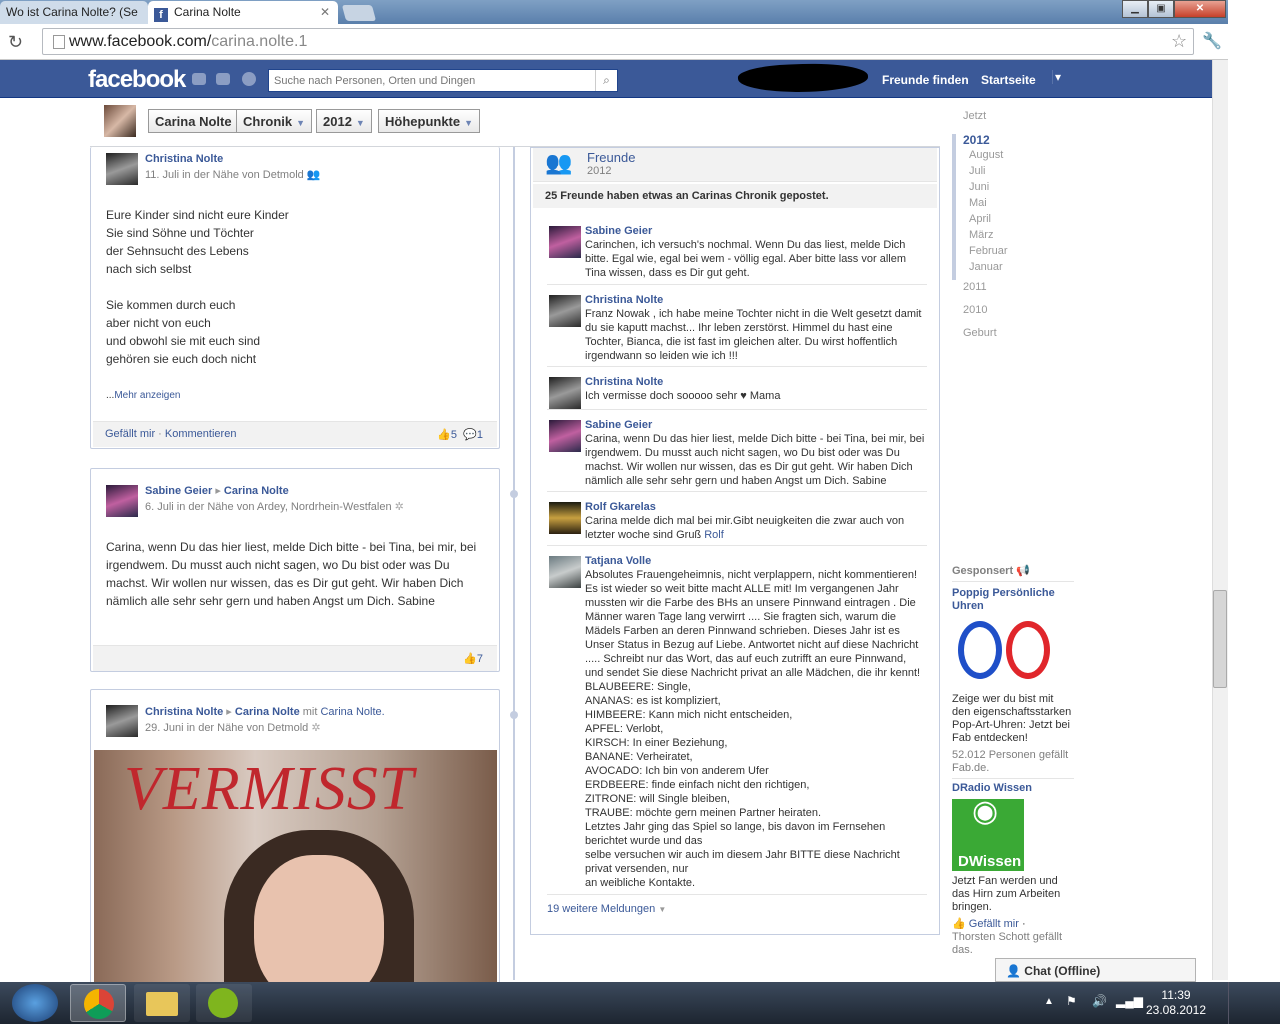 This screenshot has width=1280, height=1024. What do you see at coordinates (1003, 599) in the screenshot?
I see `ad-title-link: Poppig Persönliche Uhren` at bounding box center [1003, 599].